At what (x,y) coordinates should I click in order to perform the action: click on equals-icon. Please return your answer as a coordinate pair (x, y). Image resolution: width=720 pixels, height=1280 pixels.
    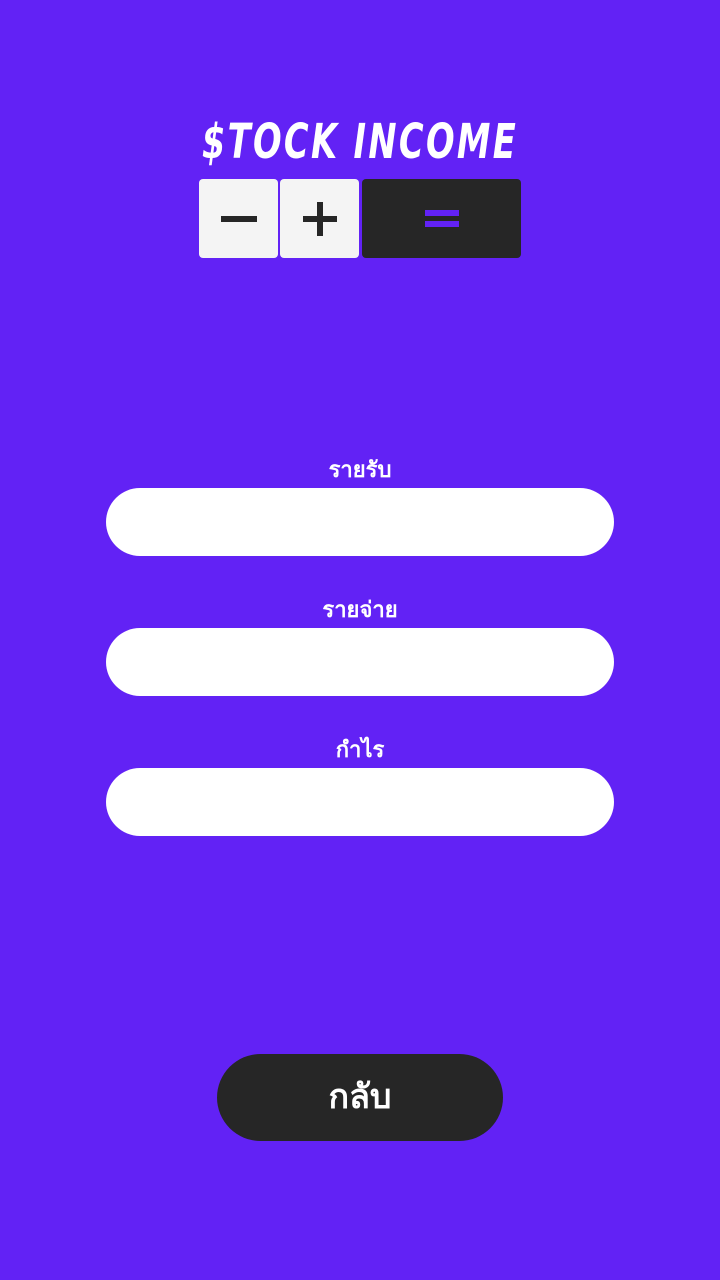
    Looking at the image, I should click on (441, 218).